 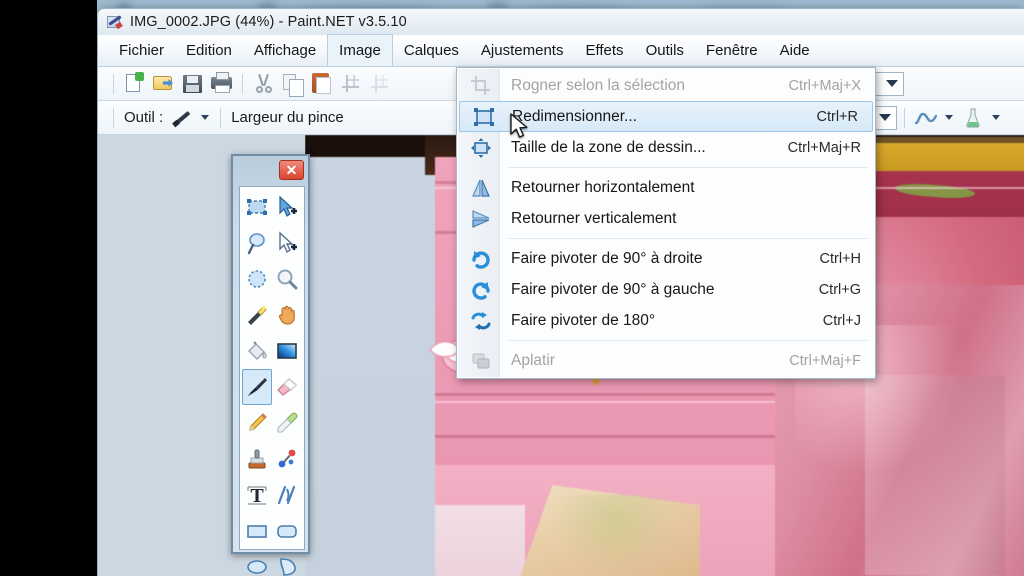 I want to click on menu-item-label: Retourner verticalement, so click(x=594, y=218).